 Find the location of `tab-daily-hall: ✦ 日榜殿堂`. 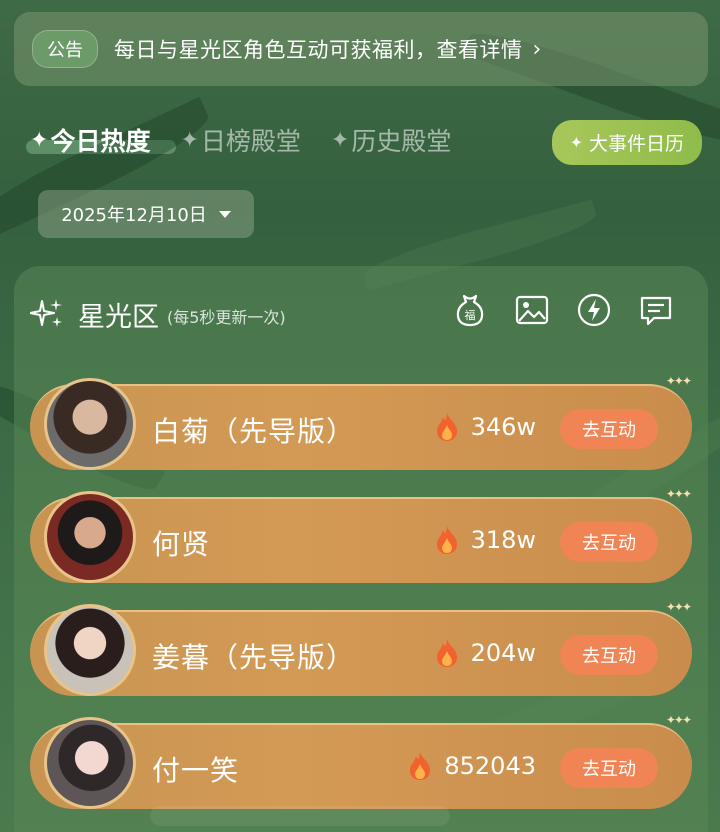

tab-daily-hall: ✦ 日榜殿堂 is located at coordinates (240, 140).